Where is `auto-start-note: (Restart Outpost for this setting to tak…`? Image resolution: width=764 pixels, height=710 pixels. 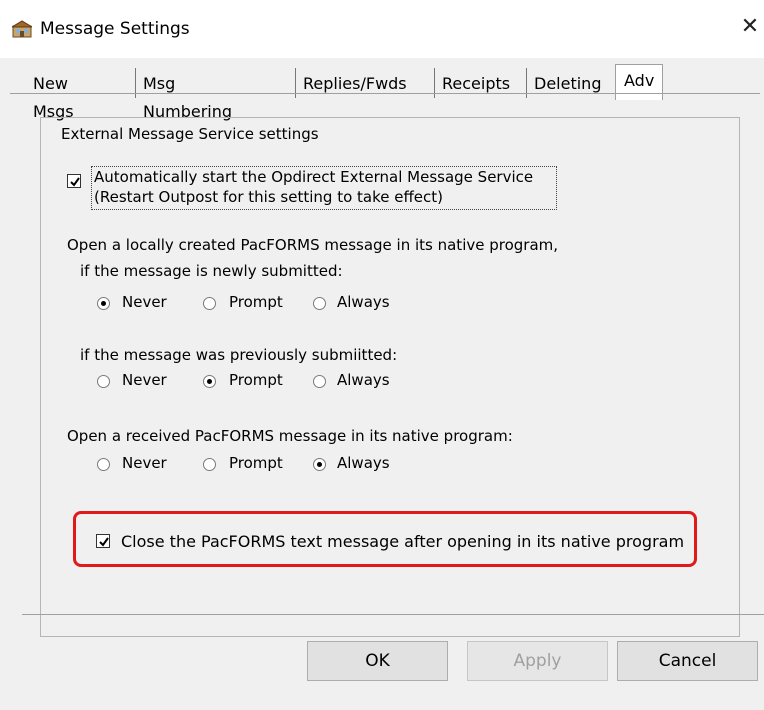 auto-start-note: (Restart Outpost for this setting to tak… is located at coordinates (269, 197).